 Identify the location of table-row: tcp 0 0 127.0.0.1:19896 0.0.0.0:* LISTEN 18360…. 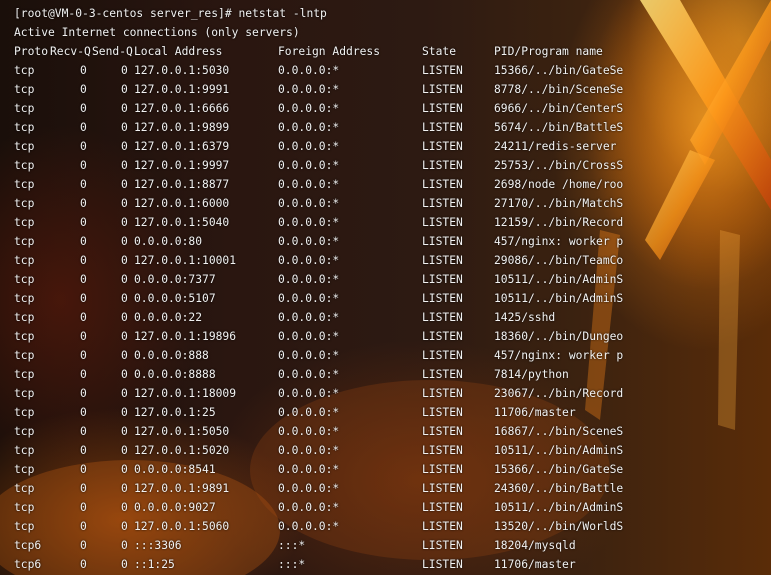
(392, 336).